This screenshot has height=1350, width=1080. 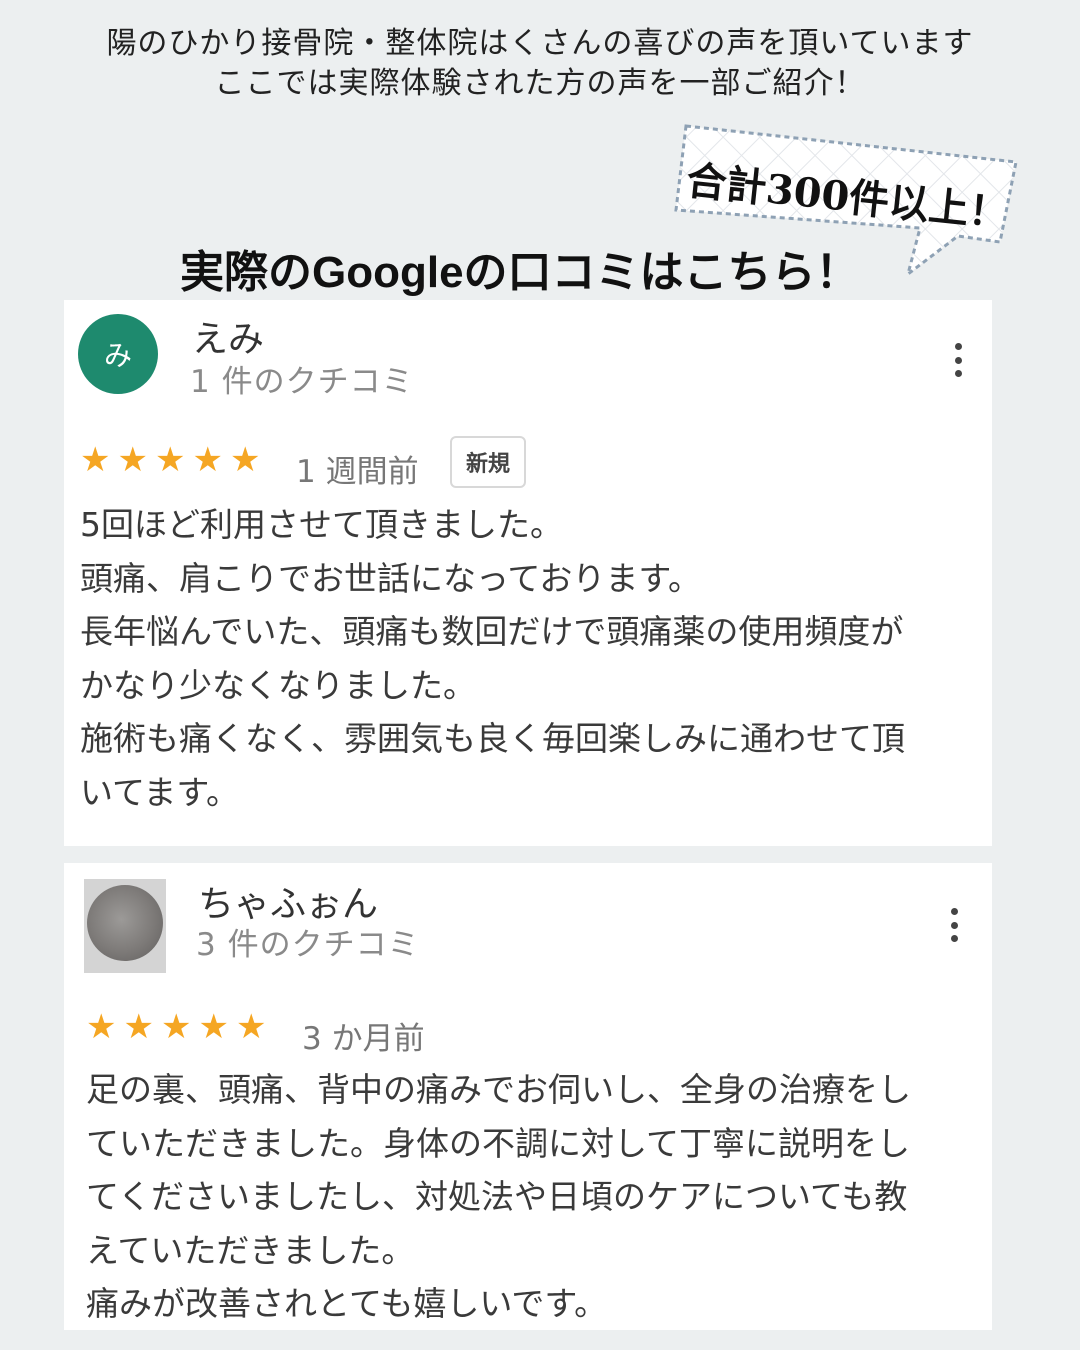 What do you see at coordinates (363, 1039) in the screenshot?
I see `review-date: 3 か月前` at bounding box center [363, 1039].